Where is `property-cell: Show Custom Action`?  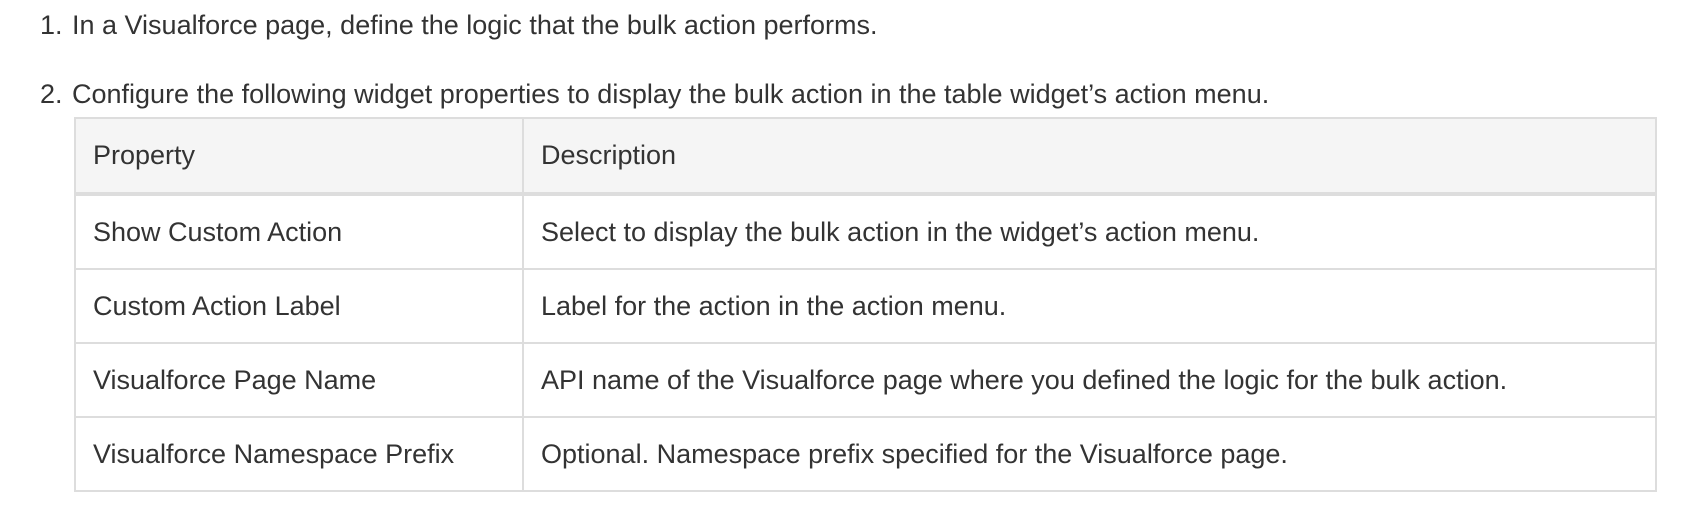
property-cell: Show Custom Action is located at coordinates (299, 231).